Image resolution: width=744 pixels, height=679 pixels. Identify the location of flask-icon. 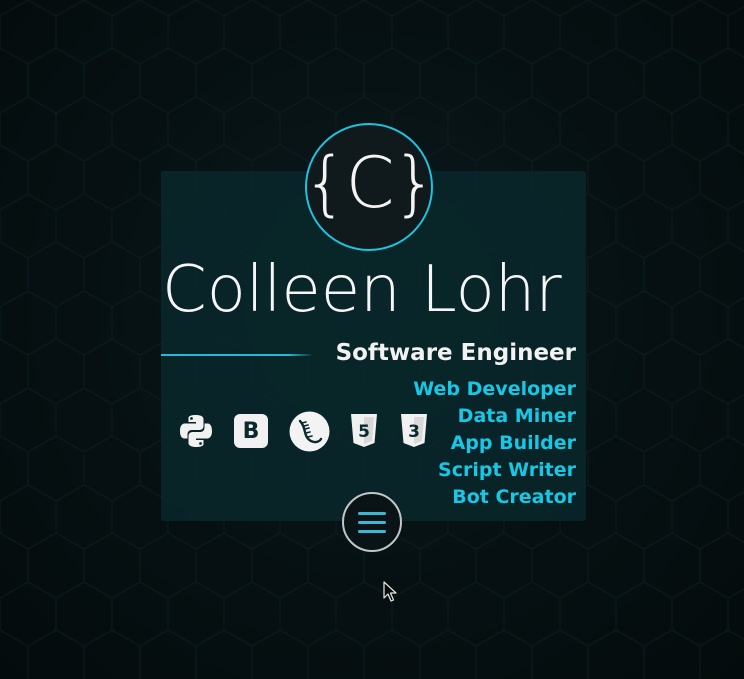
(309, 431).